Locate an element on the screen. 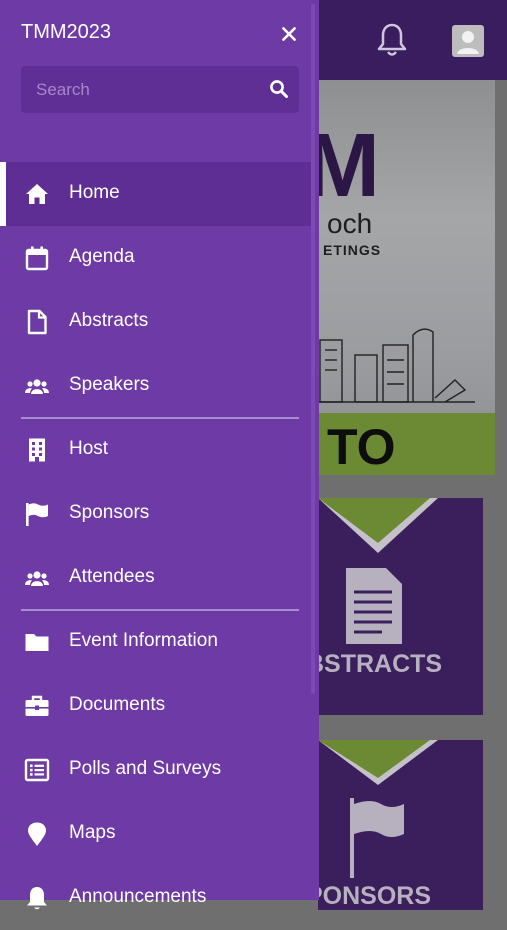  menu-item-speakers: Speakers is located at coordinates (155, 386).